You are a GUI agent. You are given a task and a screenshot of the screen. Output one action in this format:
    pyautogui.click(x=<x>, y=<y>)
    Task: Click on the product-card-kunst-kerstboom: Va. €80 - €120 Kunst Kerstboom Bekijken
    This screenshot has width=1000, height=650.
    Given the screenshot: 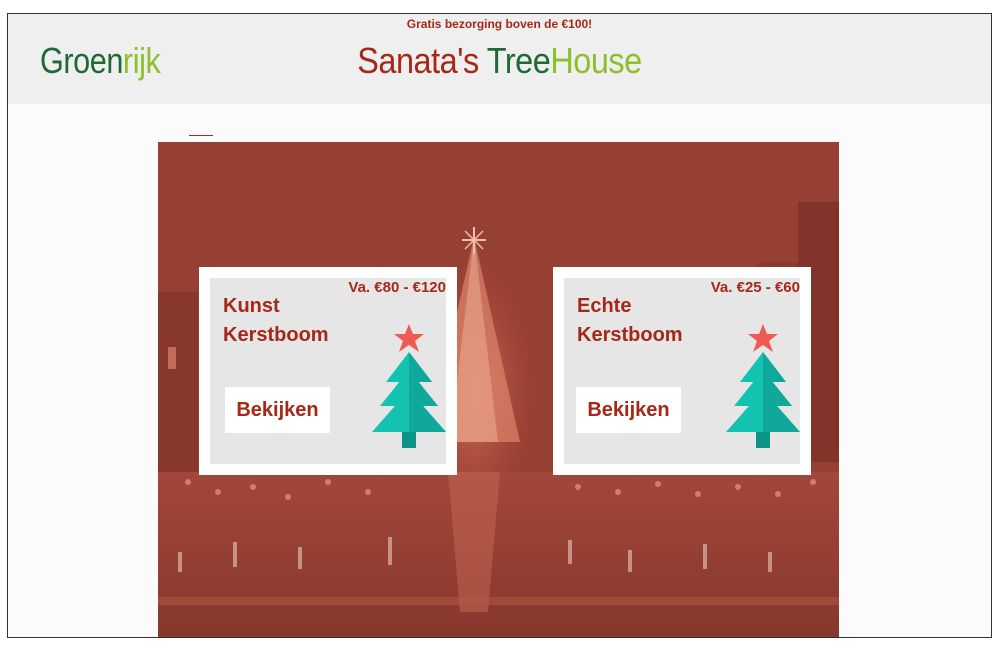 What is the action you would take?
    pyautogui.click(x=328, y=371)
    